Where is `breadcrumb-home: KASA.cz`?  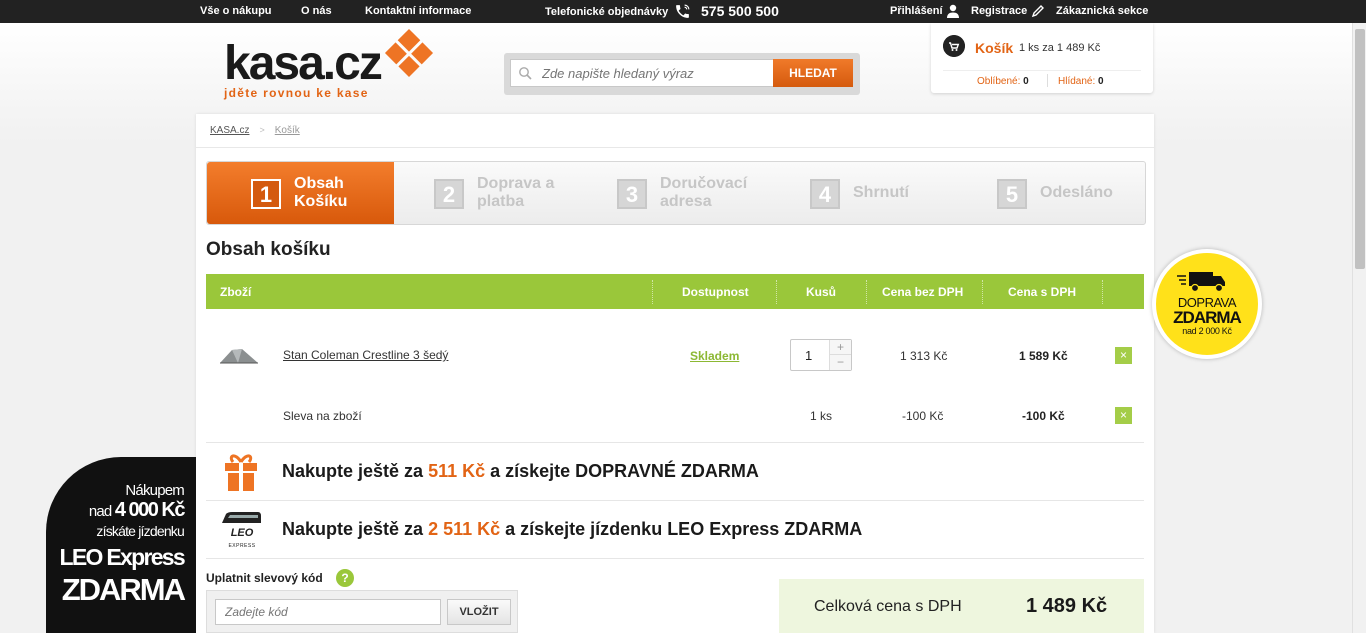 breadcrumb-home: KASA.cz is located at coordinates (229, 130).